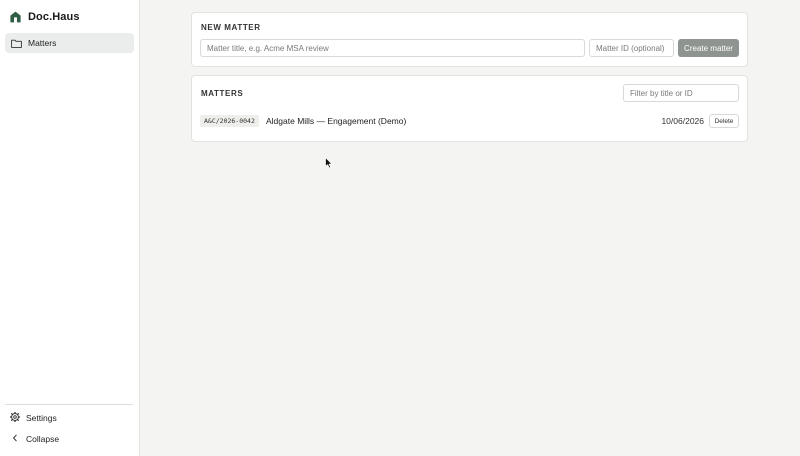 This screenshot has width=800, height=456. Describe the element at coordinates (15, 439) in the screenshot. I see `chevron-left-icon` at that location.